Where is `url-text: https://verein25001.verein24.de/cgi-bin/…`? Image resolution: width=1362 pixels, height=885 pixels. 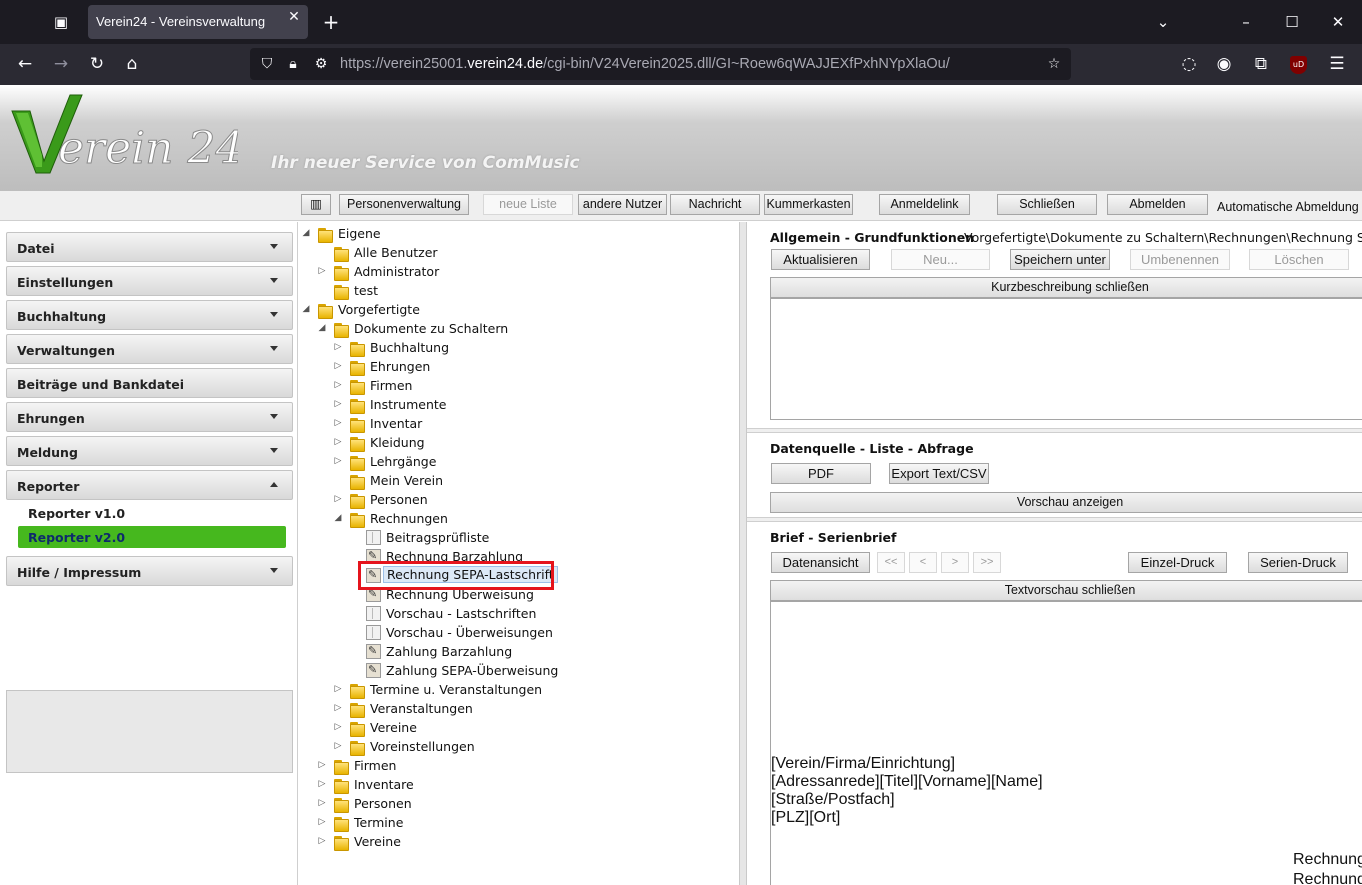 url-text: https://verein25001.verein24.de/cgi-bin/… is located at coordinates (645, 64).